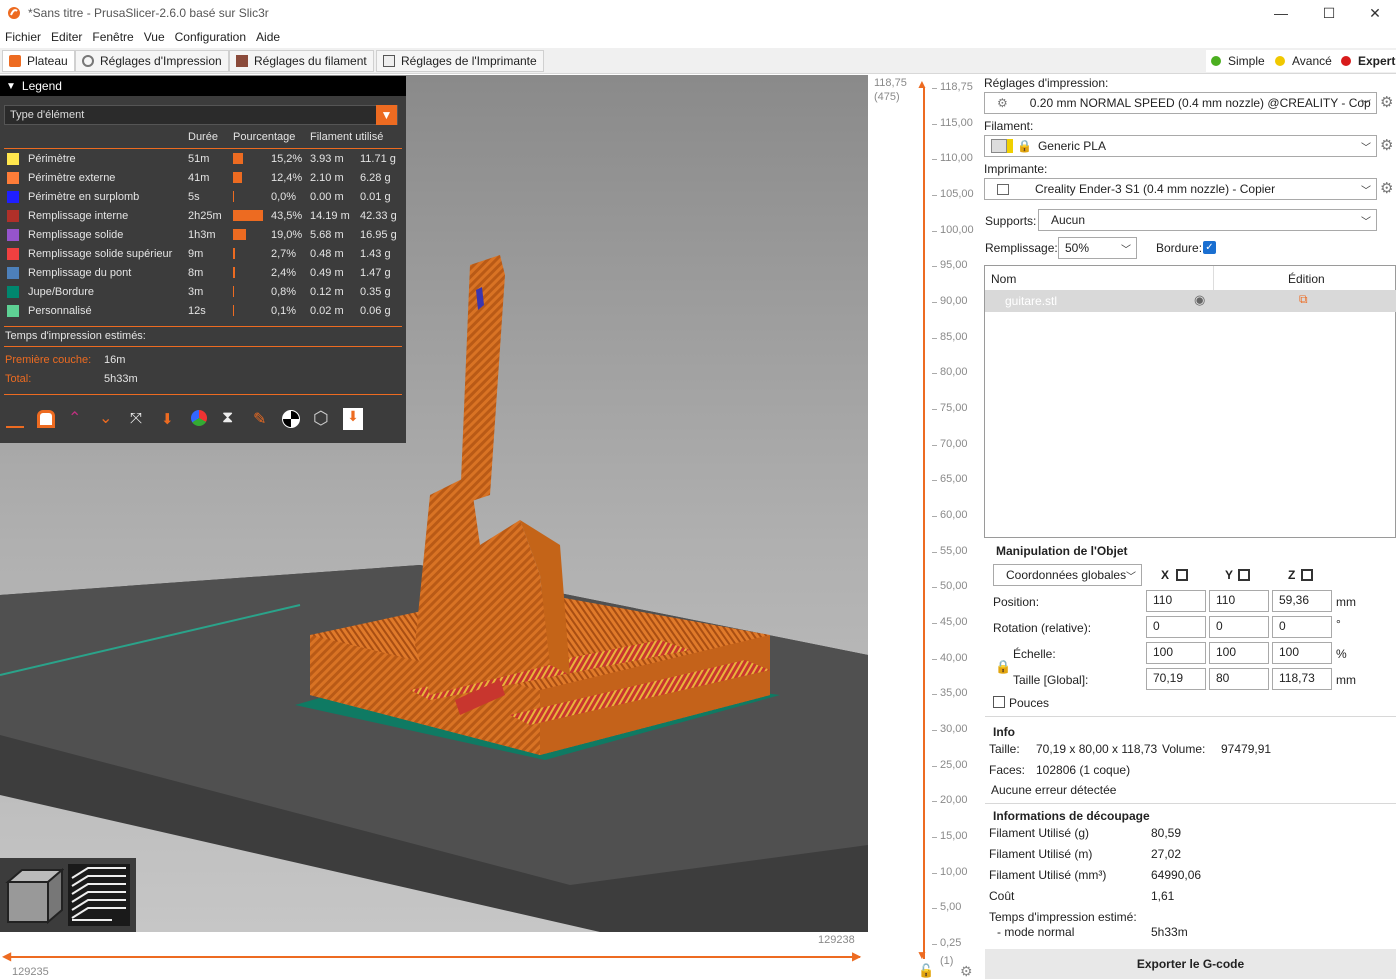 The image size is (1396, 980). I want to click on dropdown-arrow-icon: ▼, so click(386, 115).